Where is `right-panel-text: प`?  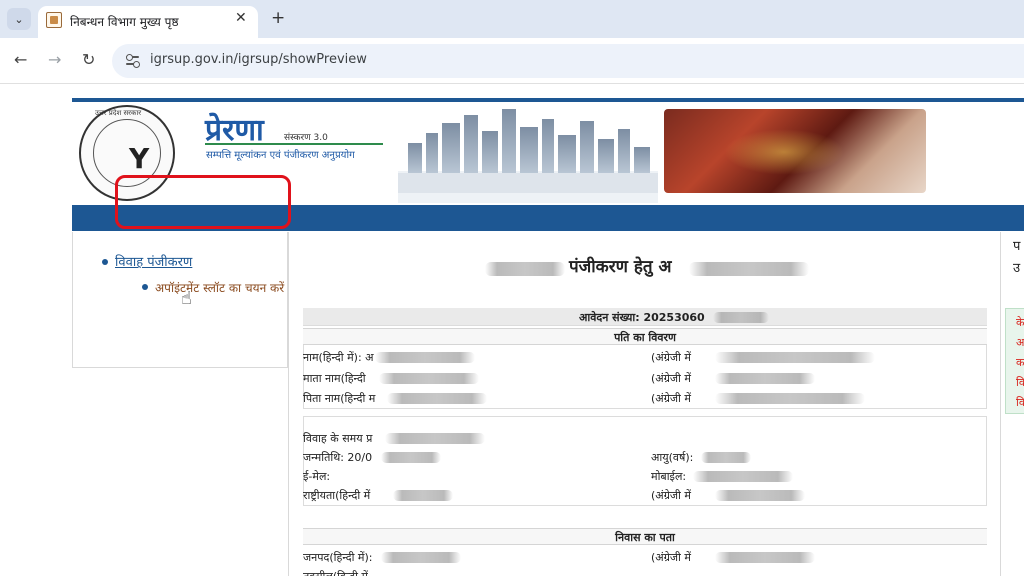
right-panel-text: प is located at coordinates (1017, 246).